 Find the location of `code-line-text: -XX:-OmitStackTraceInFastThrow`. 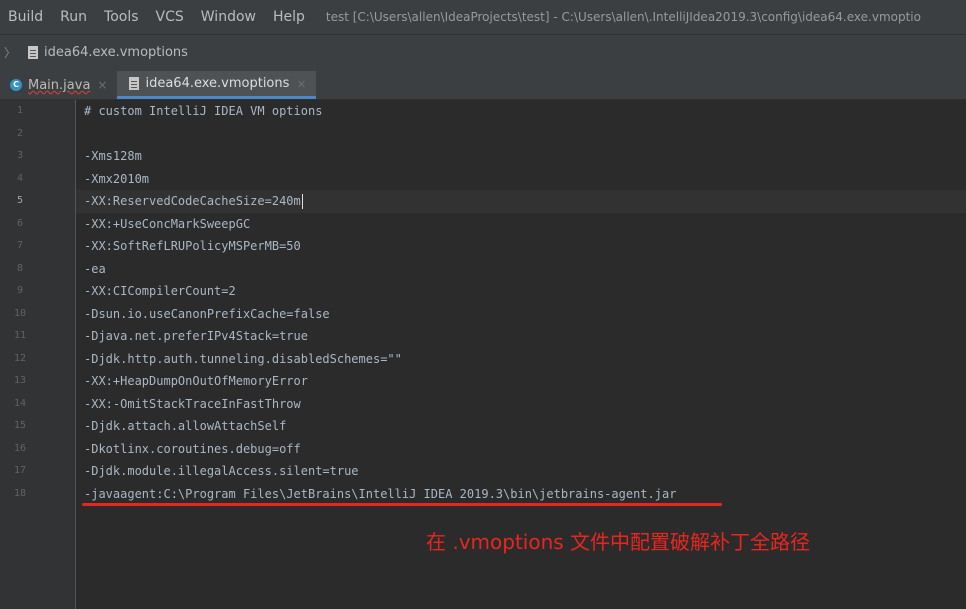

code-line-text: -XX:-OmitStackTraceInFastThrow is located at coordinates (192, 403).